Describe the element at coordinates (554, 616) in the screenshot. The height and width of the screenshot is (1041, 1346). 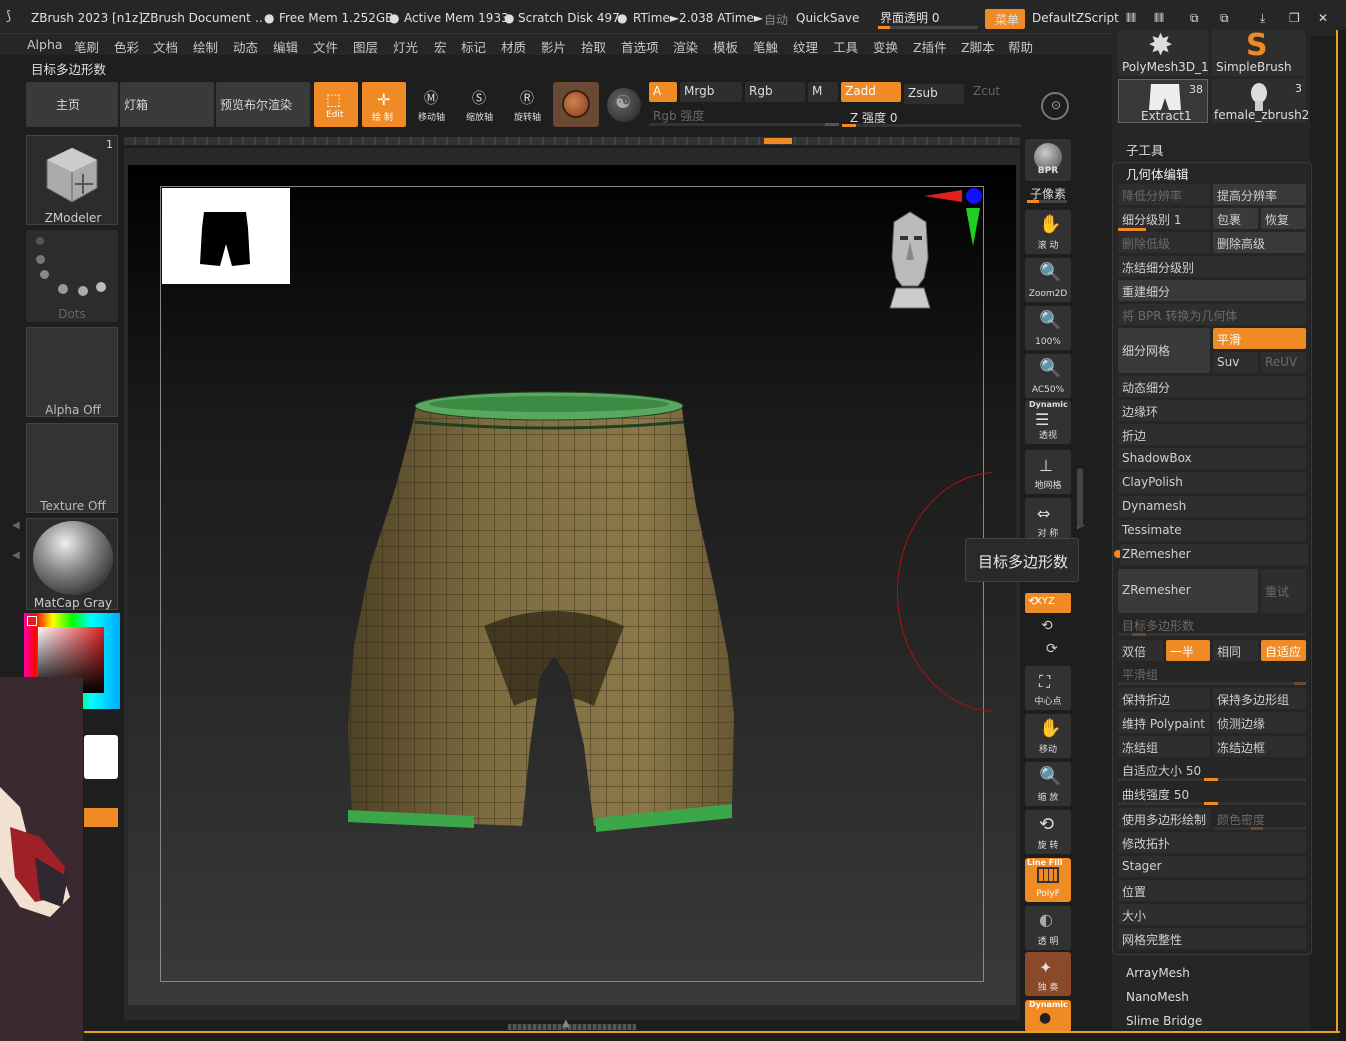
I see `shorts-mesh` at that location.